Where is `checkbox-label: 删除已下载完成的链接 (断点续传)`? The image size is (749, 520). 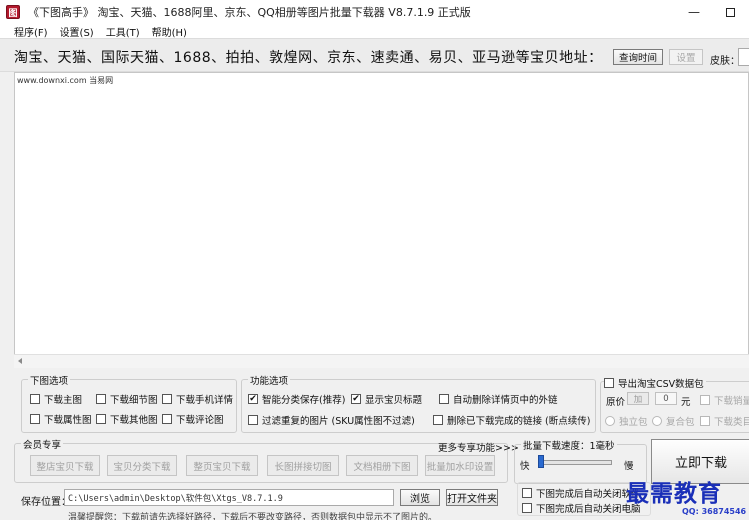 checkbox-label: 删除已下载完成的链接 (断点续传) is located at coordinates (519, 421).